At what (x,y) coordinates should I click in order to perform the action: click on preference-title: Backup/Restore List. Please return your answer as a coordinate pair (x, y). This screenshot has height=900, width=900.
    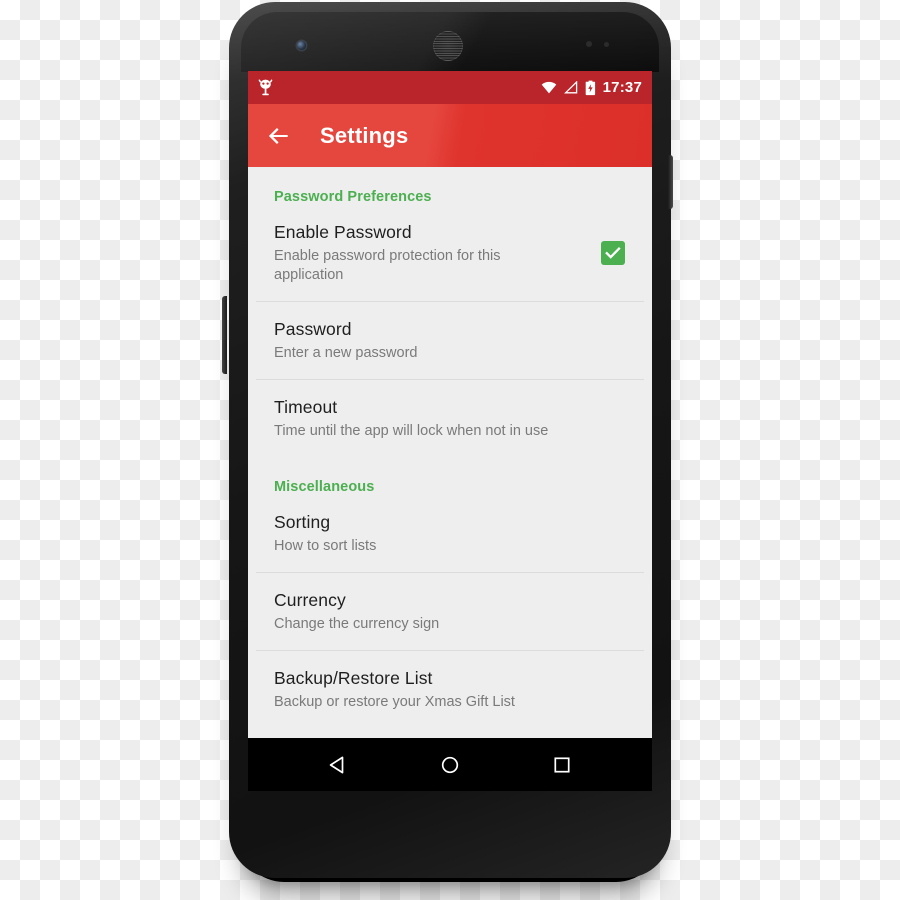
    Looking at the image, I should click on (353, 678).